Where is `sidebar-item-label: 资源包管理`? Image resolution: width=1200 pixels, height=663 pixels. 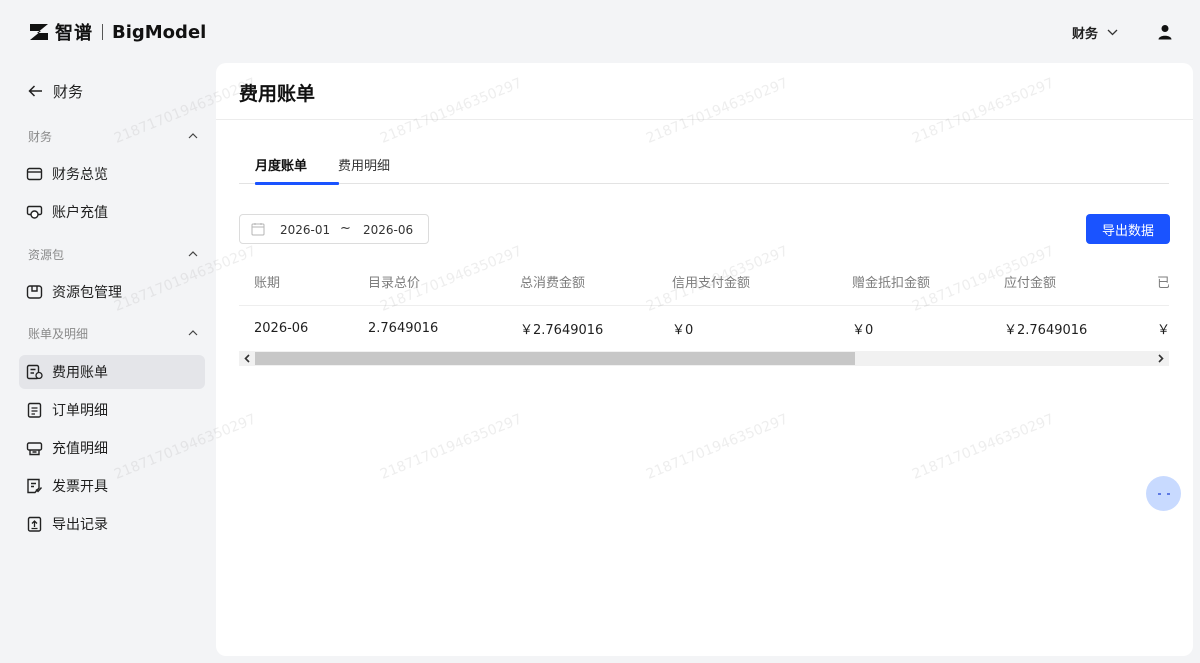 sidebar-item-label: 资源包管理 is located at coordinates (87, 293).